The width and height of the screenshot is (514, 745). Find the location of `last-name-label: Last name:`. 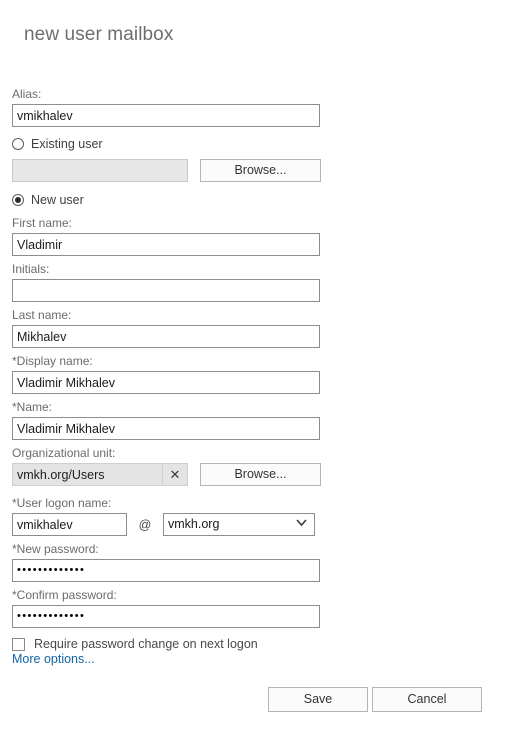

last-name-label: Last name: is located at coordinates (42, 315).